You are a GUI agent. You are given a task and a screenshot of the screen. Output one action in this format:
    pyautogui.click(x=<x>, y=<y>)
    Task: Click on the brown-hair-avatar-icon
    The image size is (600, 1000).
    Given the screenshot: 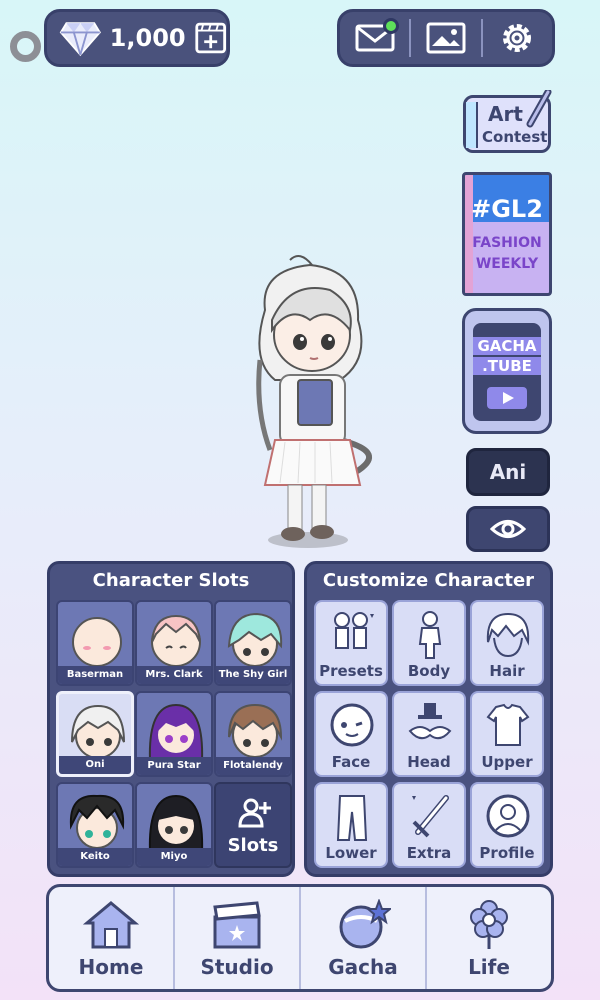 What is the action you would take?
    pyautogui.click(x=255, y=730)
    